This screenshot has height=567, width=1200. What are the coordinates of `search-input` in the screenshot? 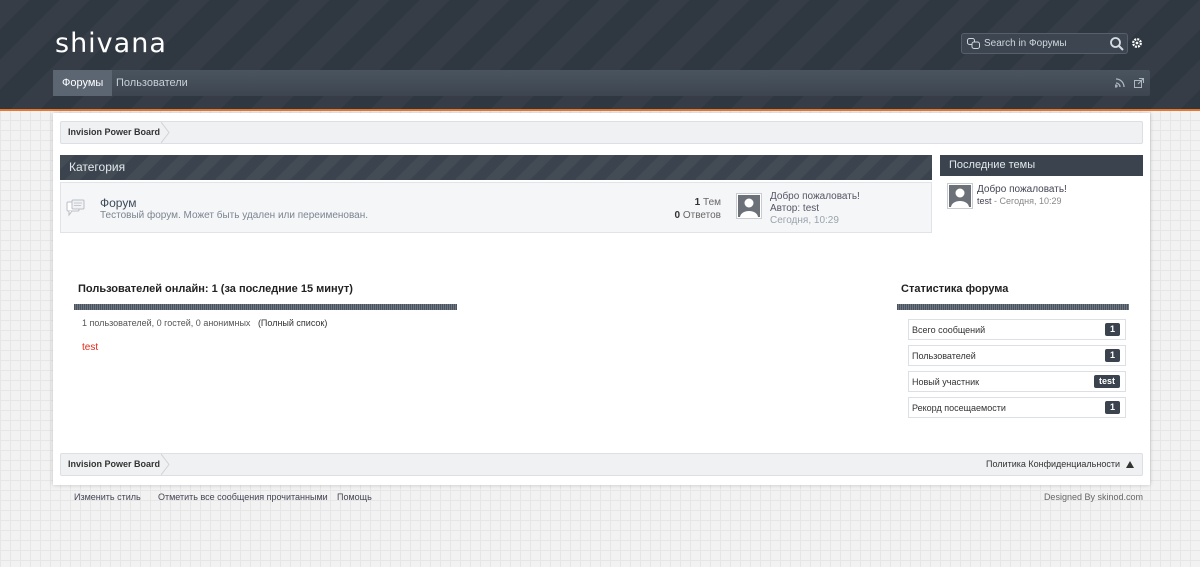 It's located at (1044, 43).